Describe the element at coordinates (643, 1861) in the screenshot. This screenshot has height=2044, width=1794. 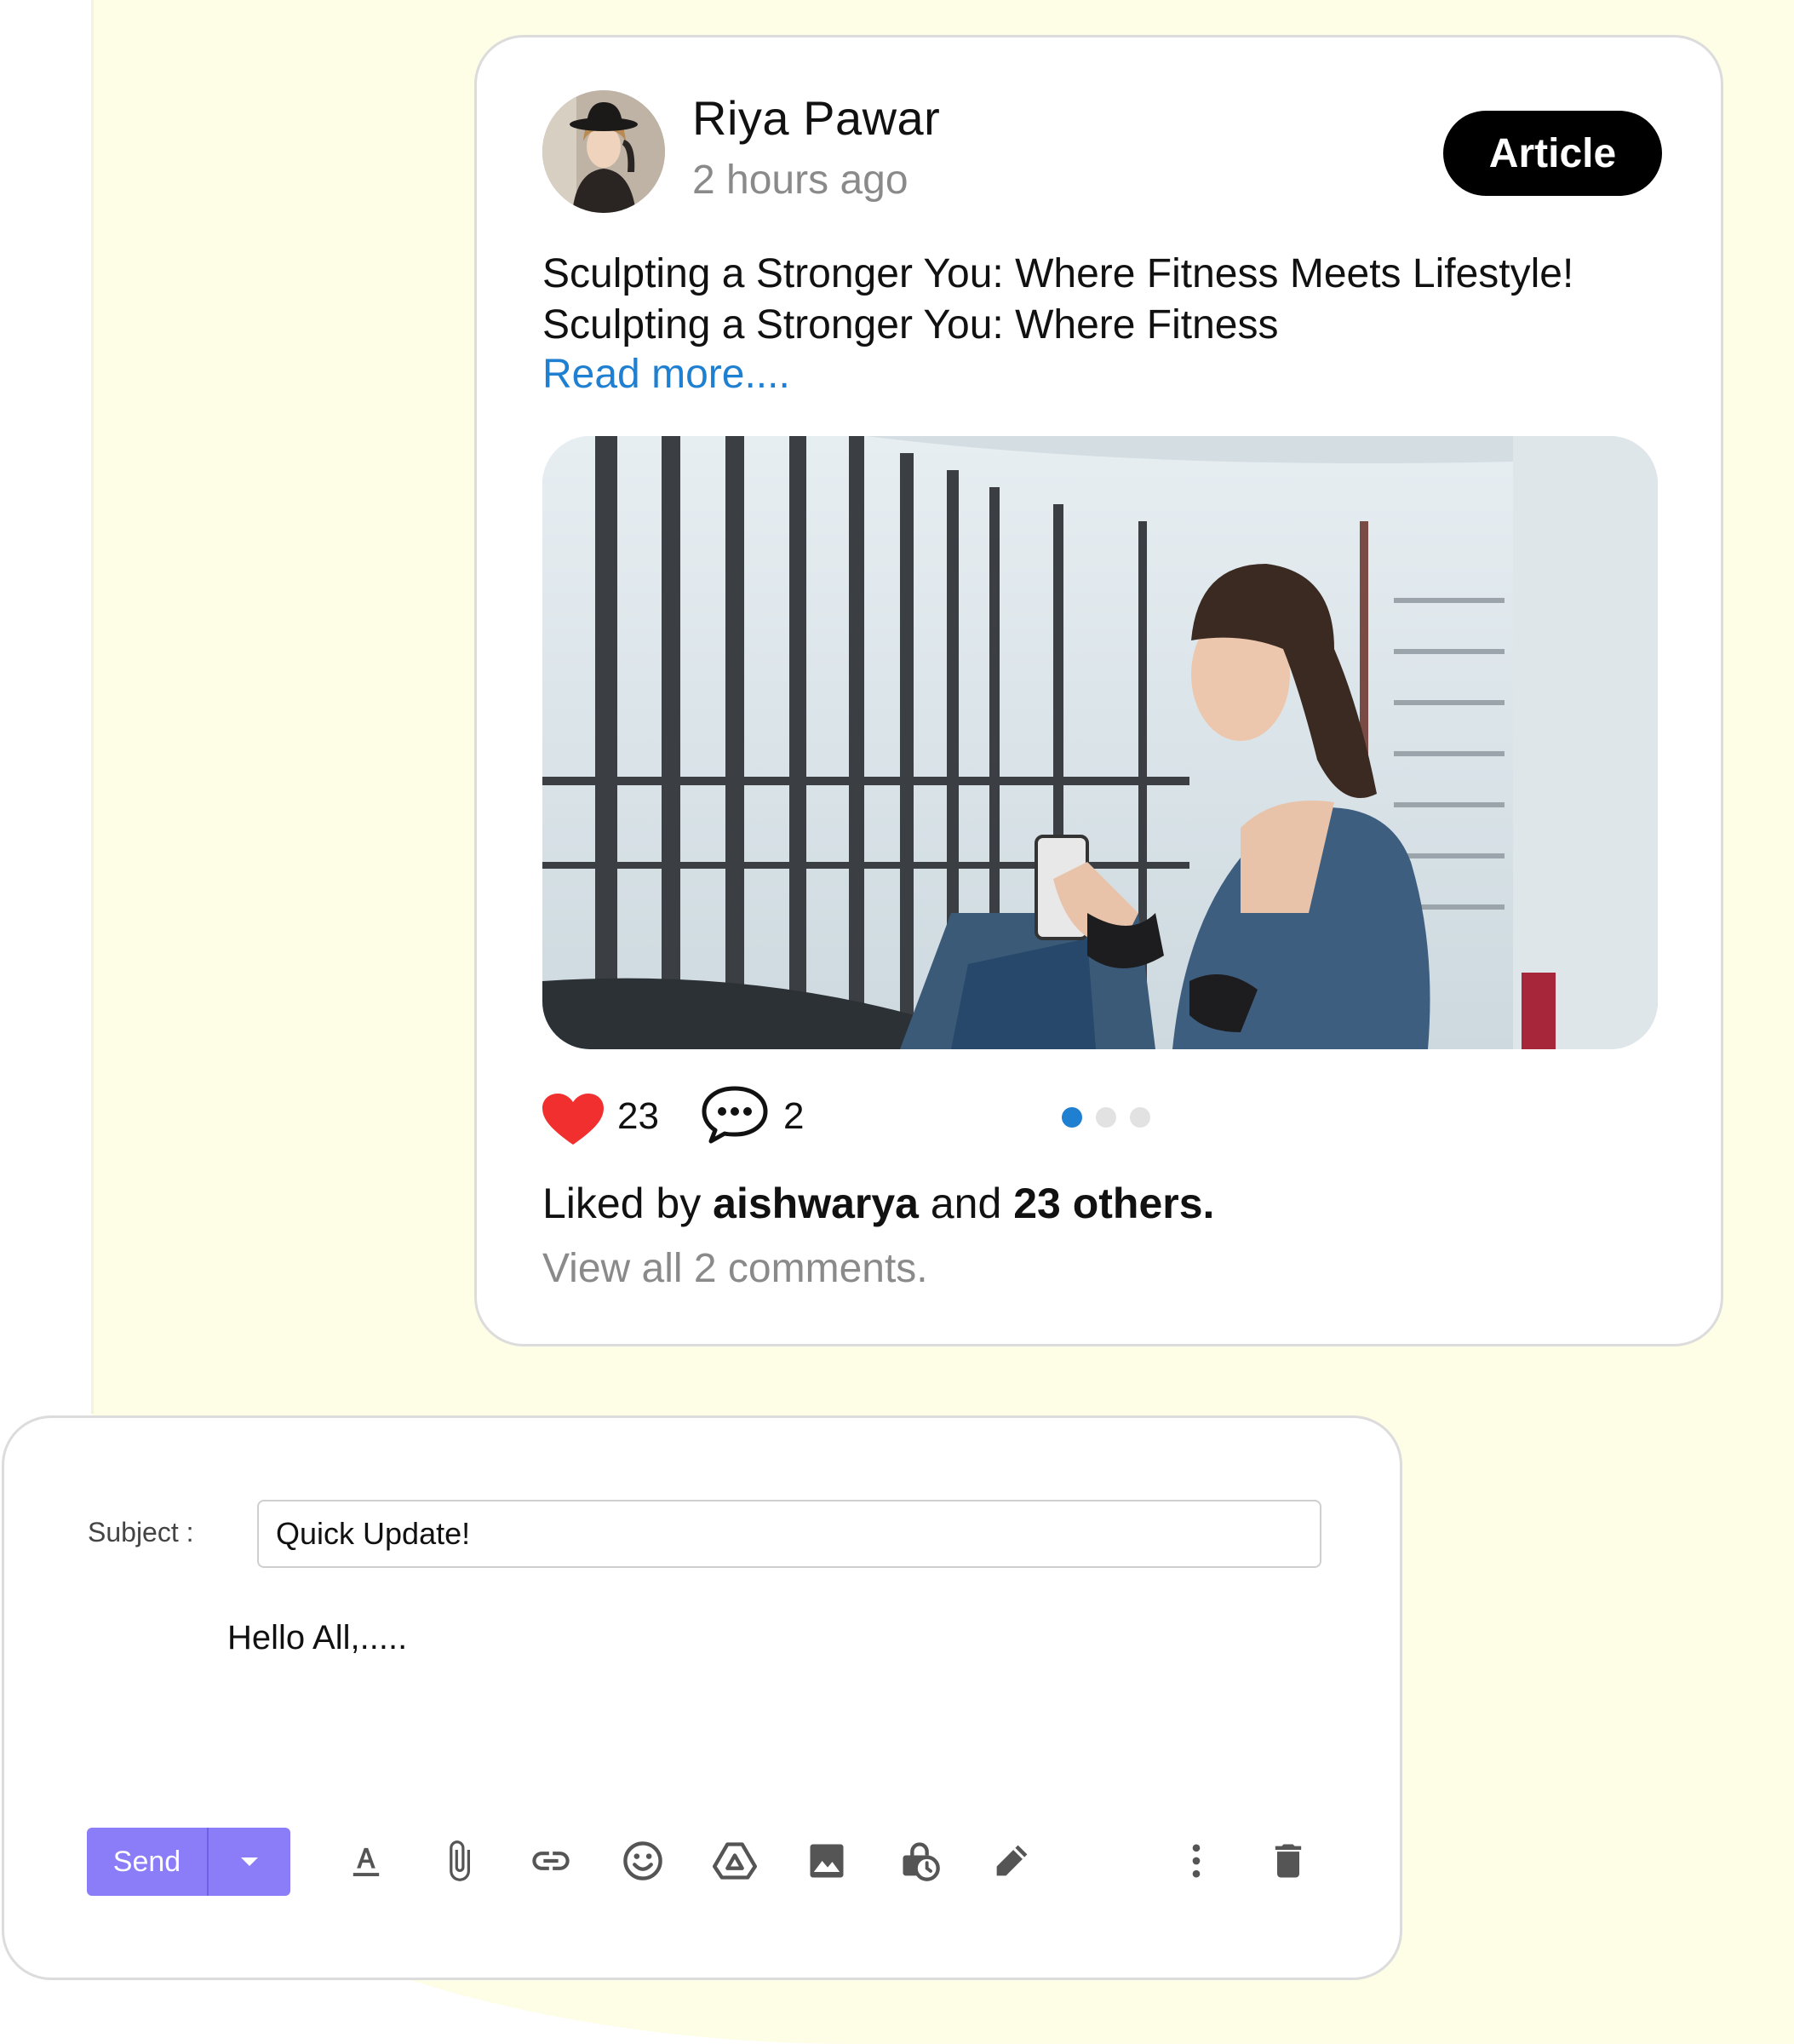
I see `emoji-icon` at that location.